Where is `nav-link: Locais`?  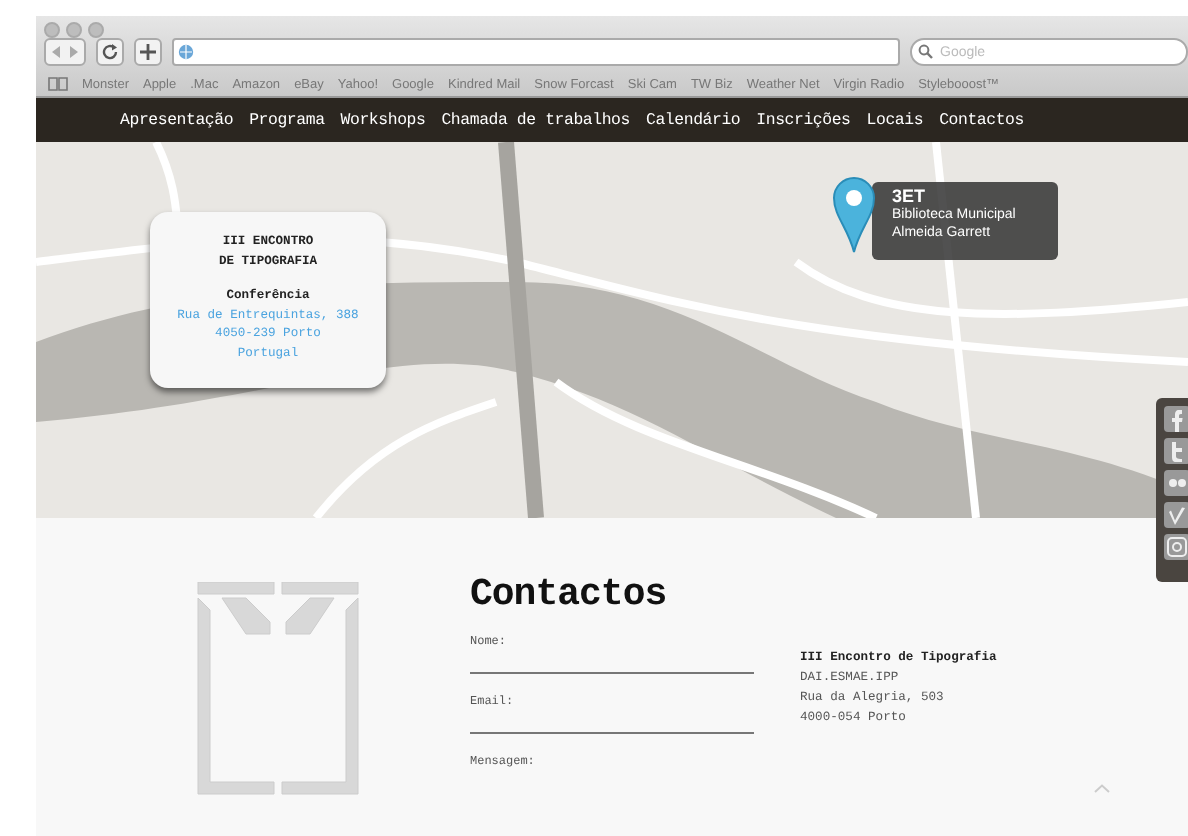
nav-link: Locais is located at coordinates (895, 120).